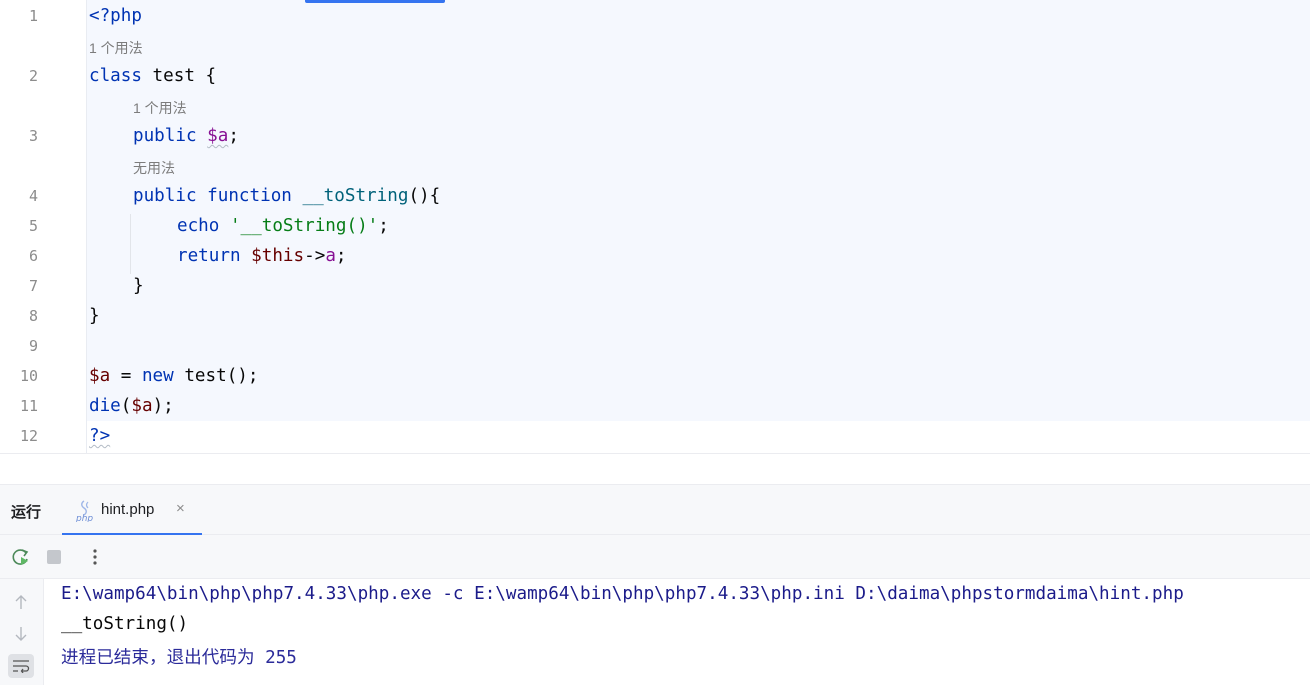 The height and width of the screenshot is (685, 1310). What do you see at coordinates (21, 557) in the screenshot?
I see `rerun-icon` at bounding box center [21, 557].